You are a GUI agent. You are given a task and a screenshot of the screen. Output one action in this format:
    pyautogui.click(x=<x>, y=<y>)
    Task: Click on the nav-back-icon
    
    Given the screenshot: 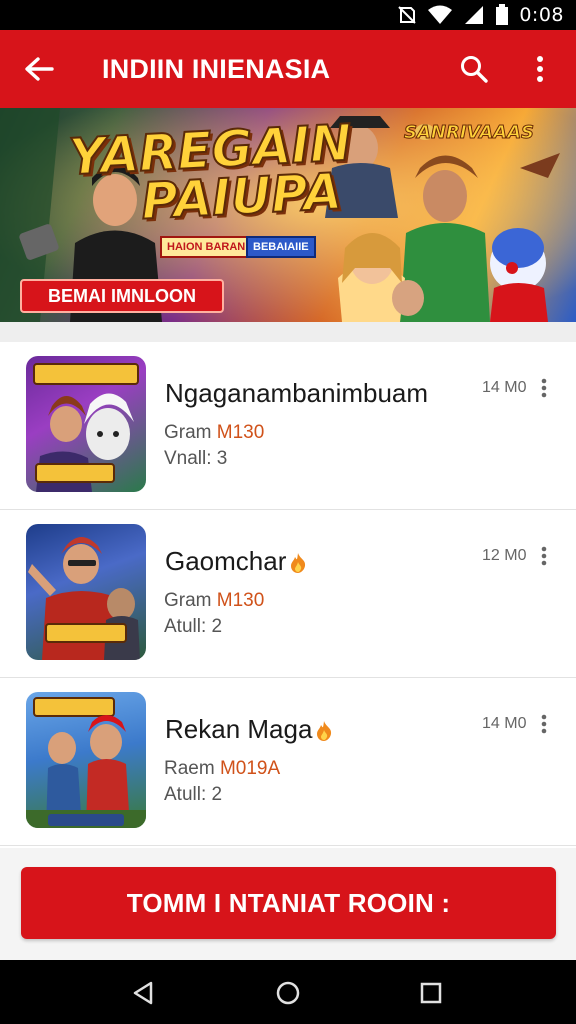 What is the action you would take?
    pyautogui.click(x=143, y=993)
    